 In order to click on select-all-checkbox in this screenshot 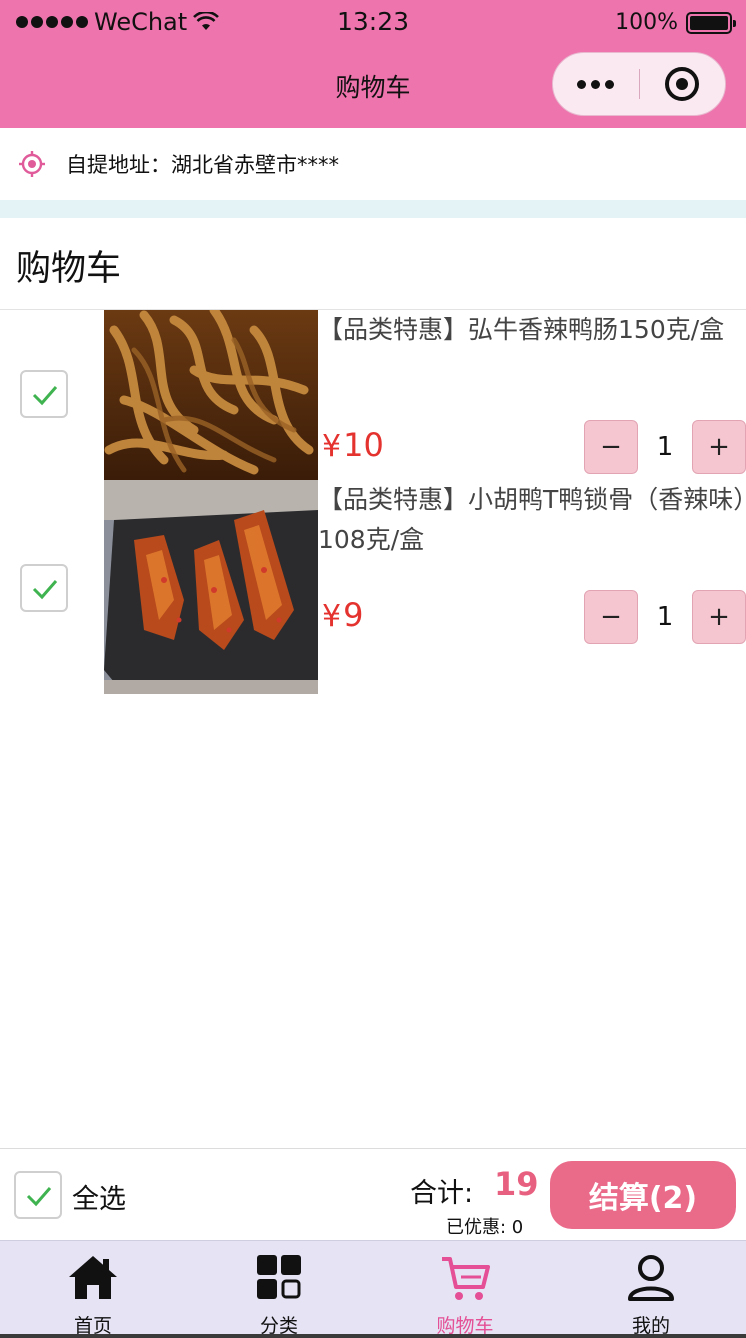, I will do `click(38, 1195)`.